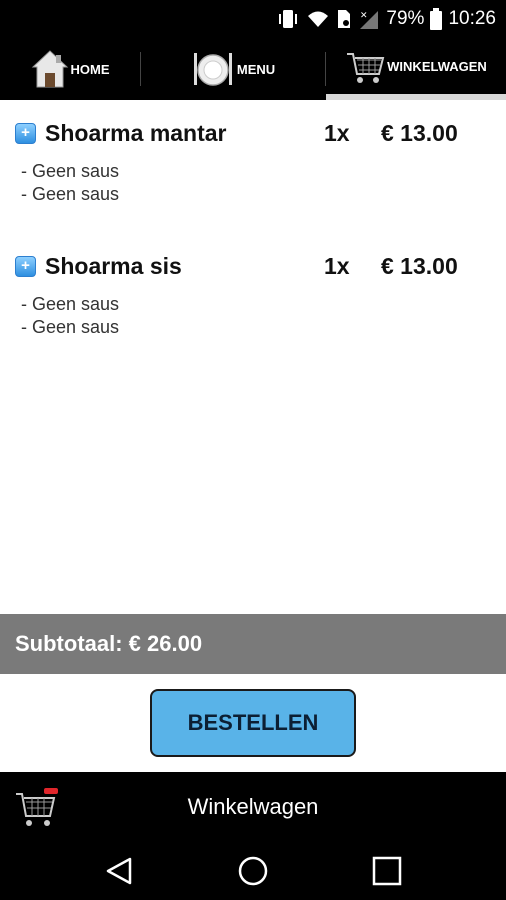 The width and height of the screenshot is (506, 900). What do you see at coordinates (213, 69) in the screenshot?
I see `plate-cutlery-icon` at bounding box center [213, 69].